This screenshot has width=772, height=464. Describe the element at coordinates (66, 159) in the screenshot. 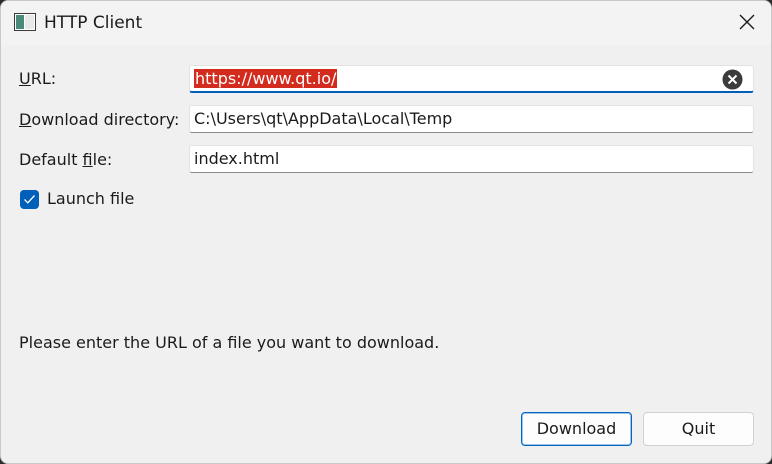

I see `default-file-label: Default file:` at that location.